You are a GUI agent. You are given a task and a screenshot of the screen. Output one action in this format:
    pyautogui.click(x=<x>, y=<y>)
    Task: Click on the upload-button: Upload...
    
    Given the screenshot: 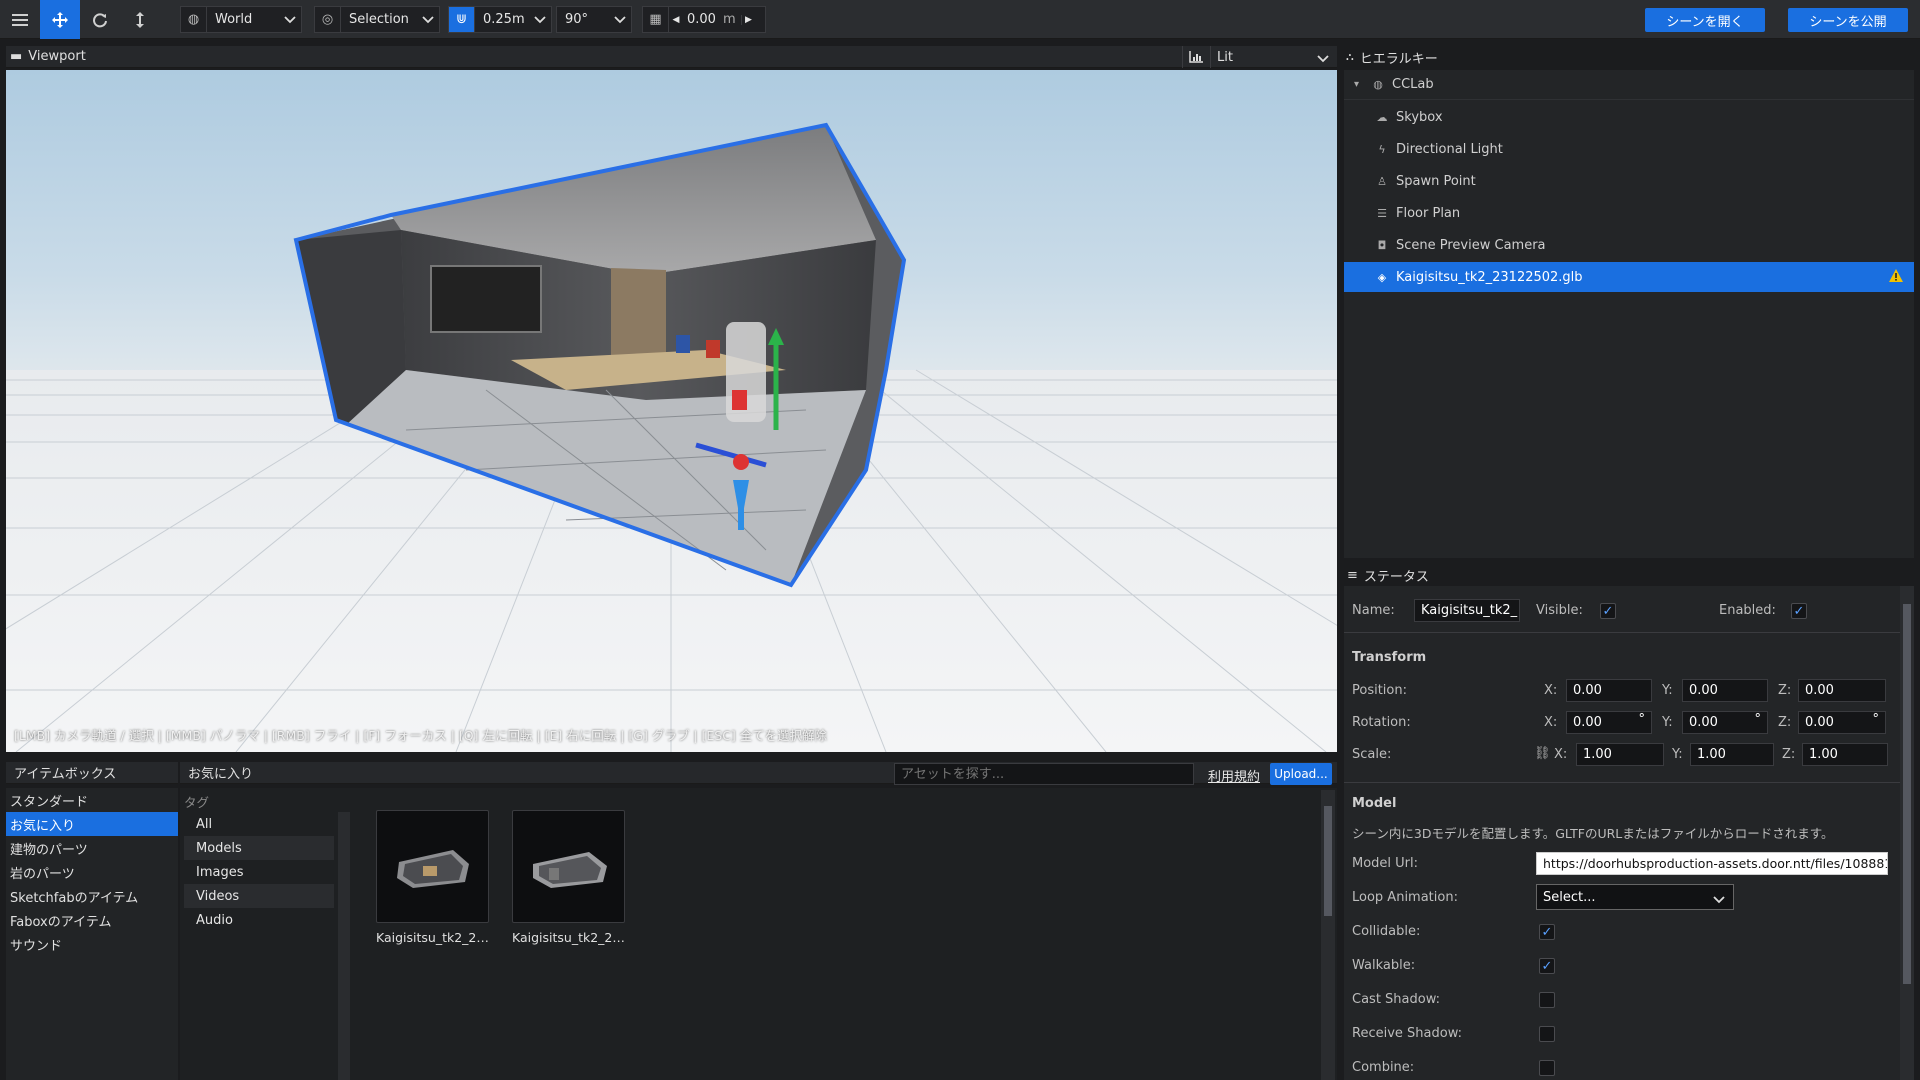 What is the action you would take?
    pyautogui.click(x=1301, y=774)
    